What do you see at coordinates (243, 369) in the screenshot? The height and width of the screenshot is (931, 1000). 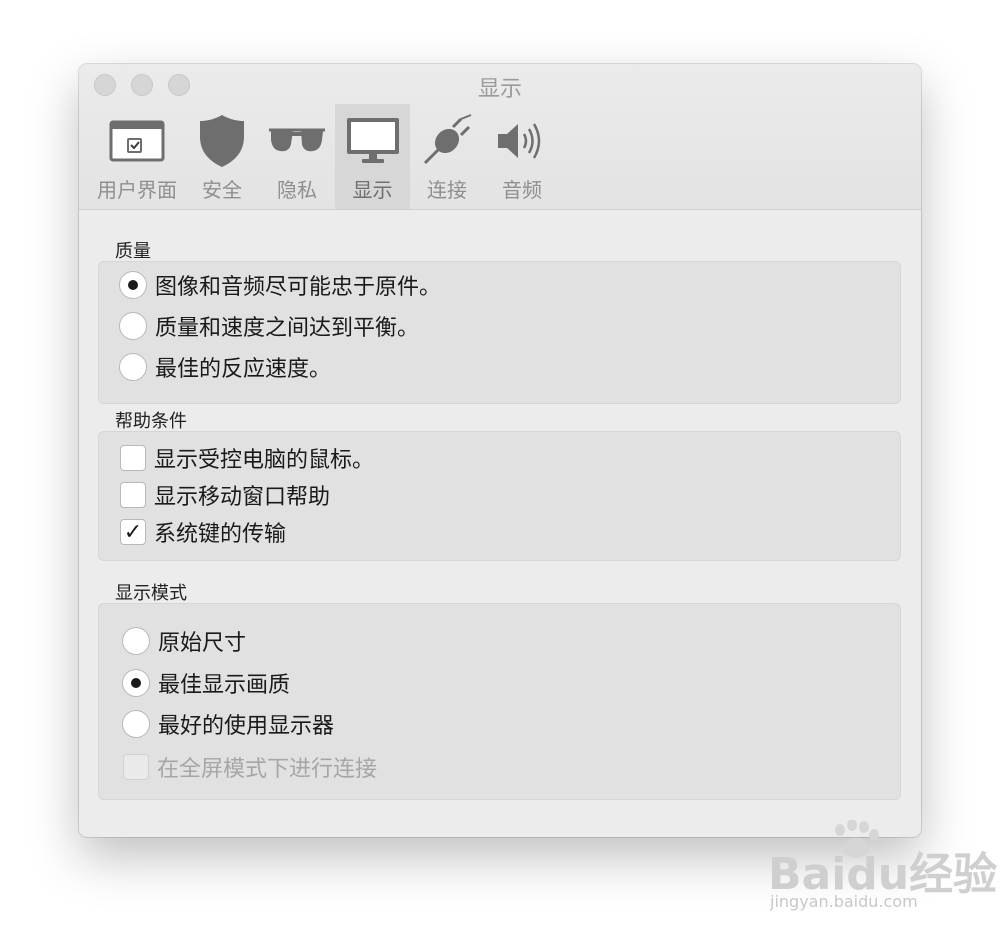 I see `option-label: 最佳的反应速度。` at bounding box center [243, 369].